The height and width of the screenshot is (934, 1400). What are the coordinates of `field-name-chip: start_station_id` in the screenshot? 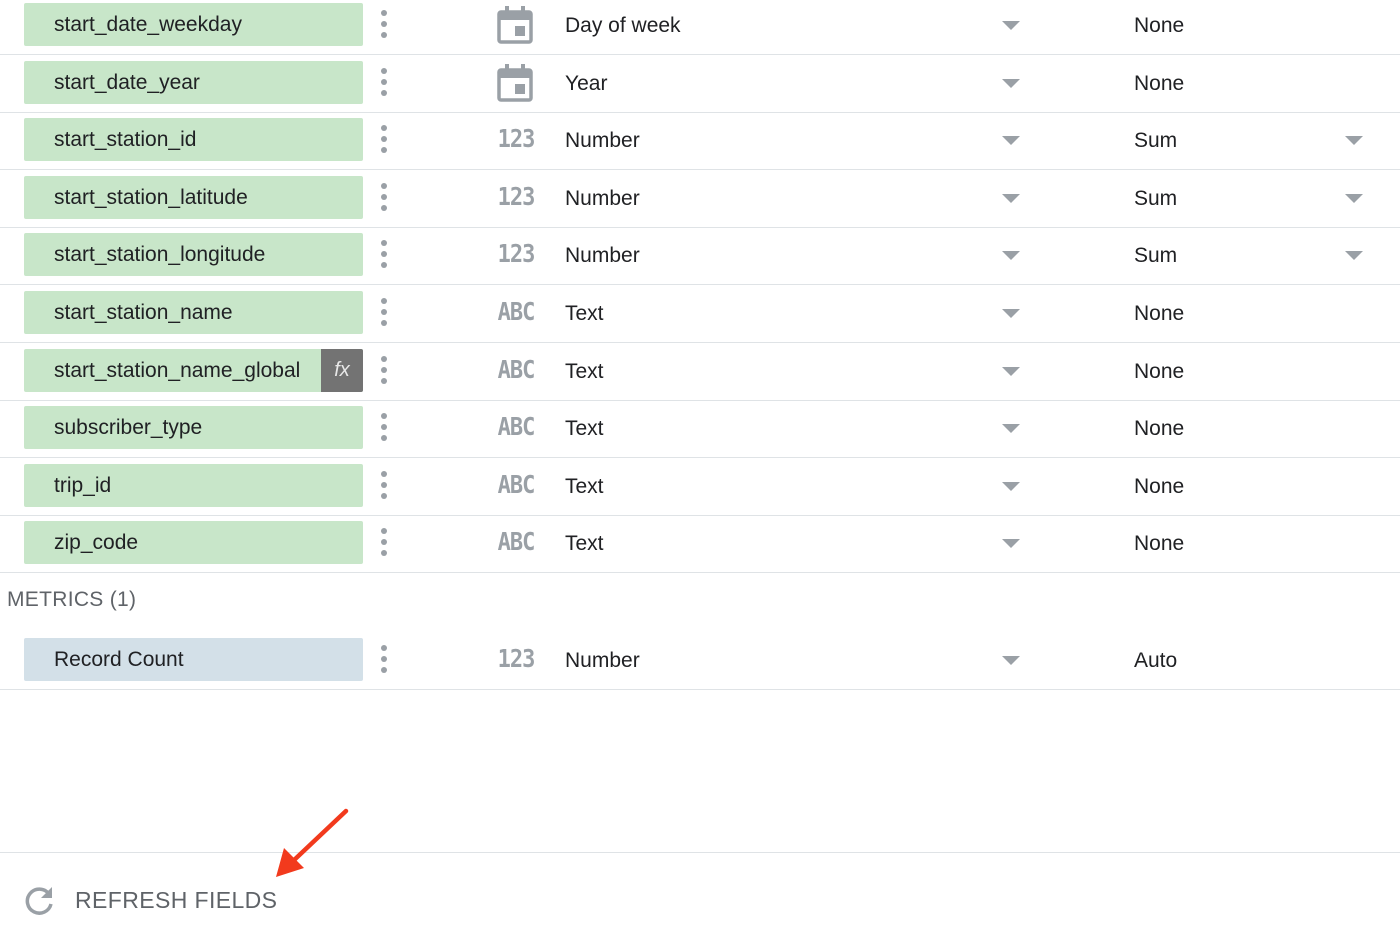 It's located at (193, 140).